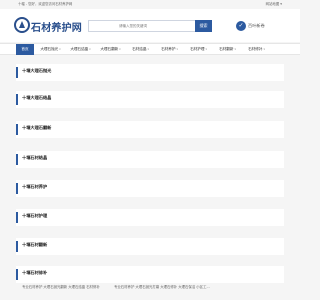  What do you see at coordinates (274, 3) in the screenshot?
I see `sitemap-link: 网站地图 ▾` at bounding box center [274, 3].